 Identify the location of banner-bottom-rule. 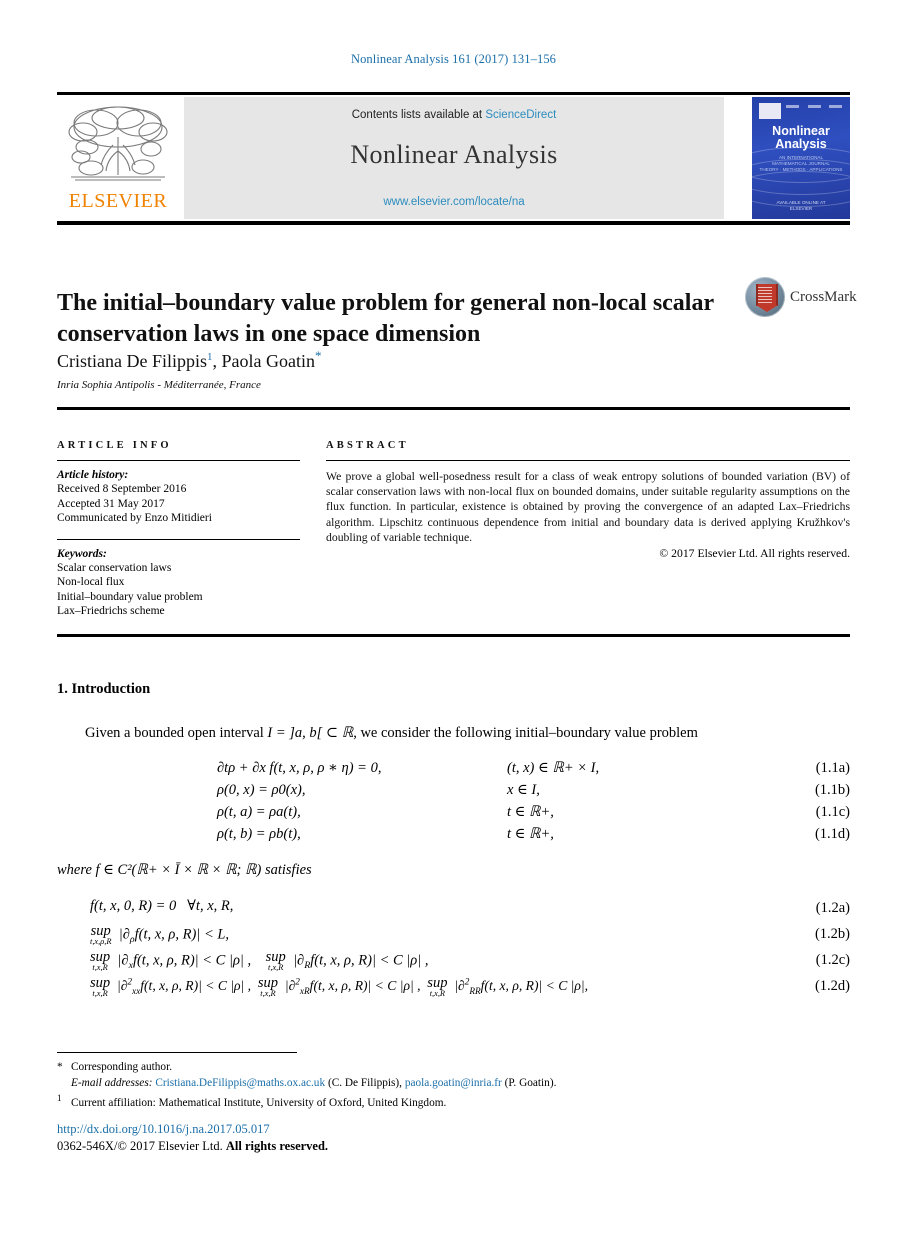
(453, 223).